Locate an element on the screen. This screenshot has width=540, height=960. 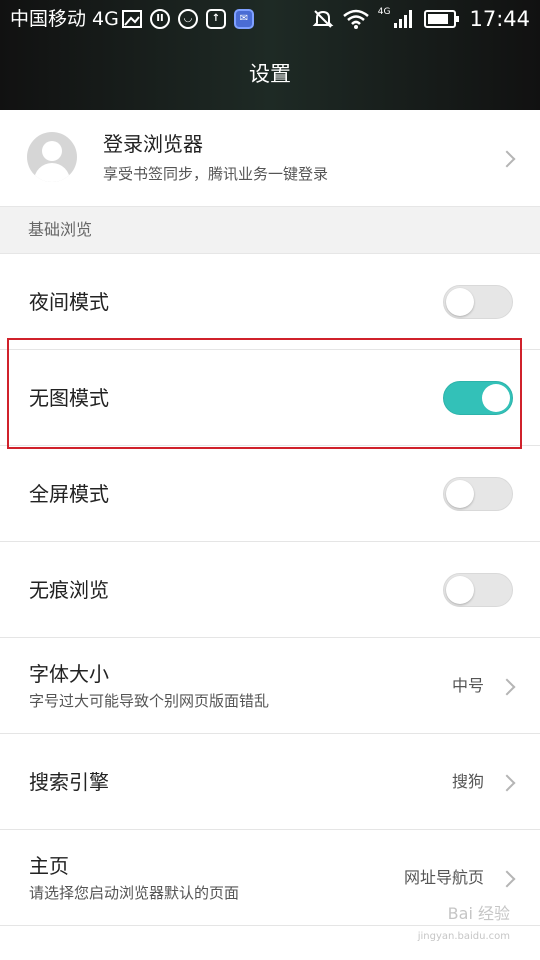
notification-icons: II ◡ ↑ ✉ is located at coordinates (188, 19).